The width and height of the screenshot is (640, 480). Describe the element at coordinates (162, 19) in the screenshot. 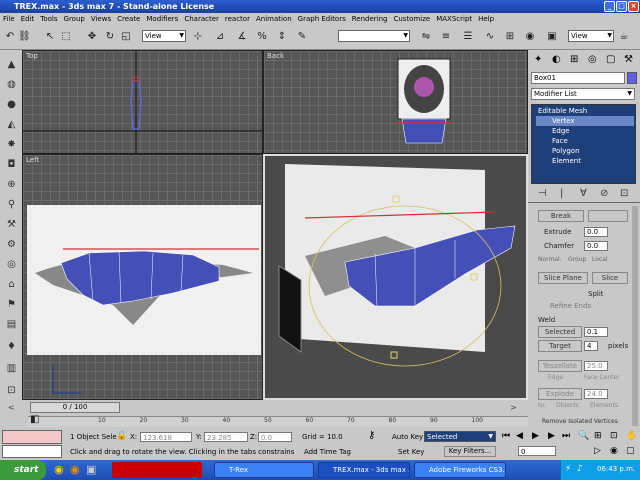

I see `menu-item-modifiers: Modifiers` at that location.